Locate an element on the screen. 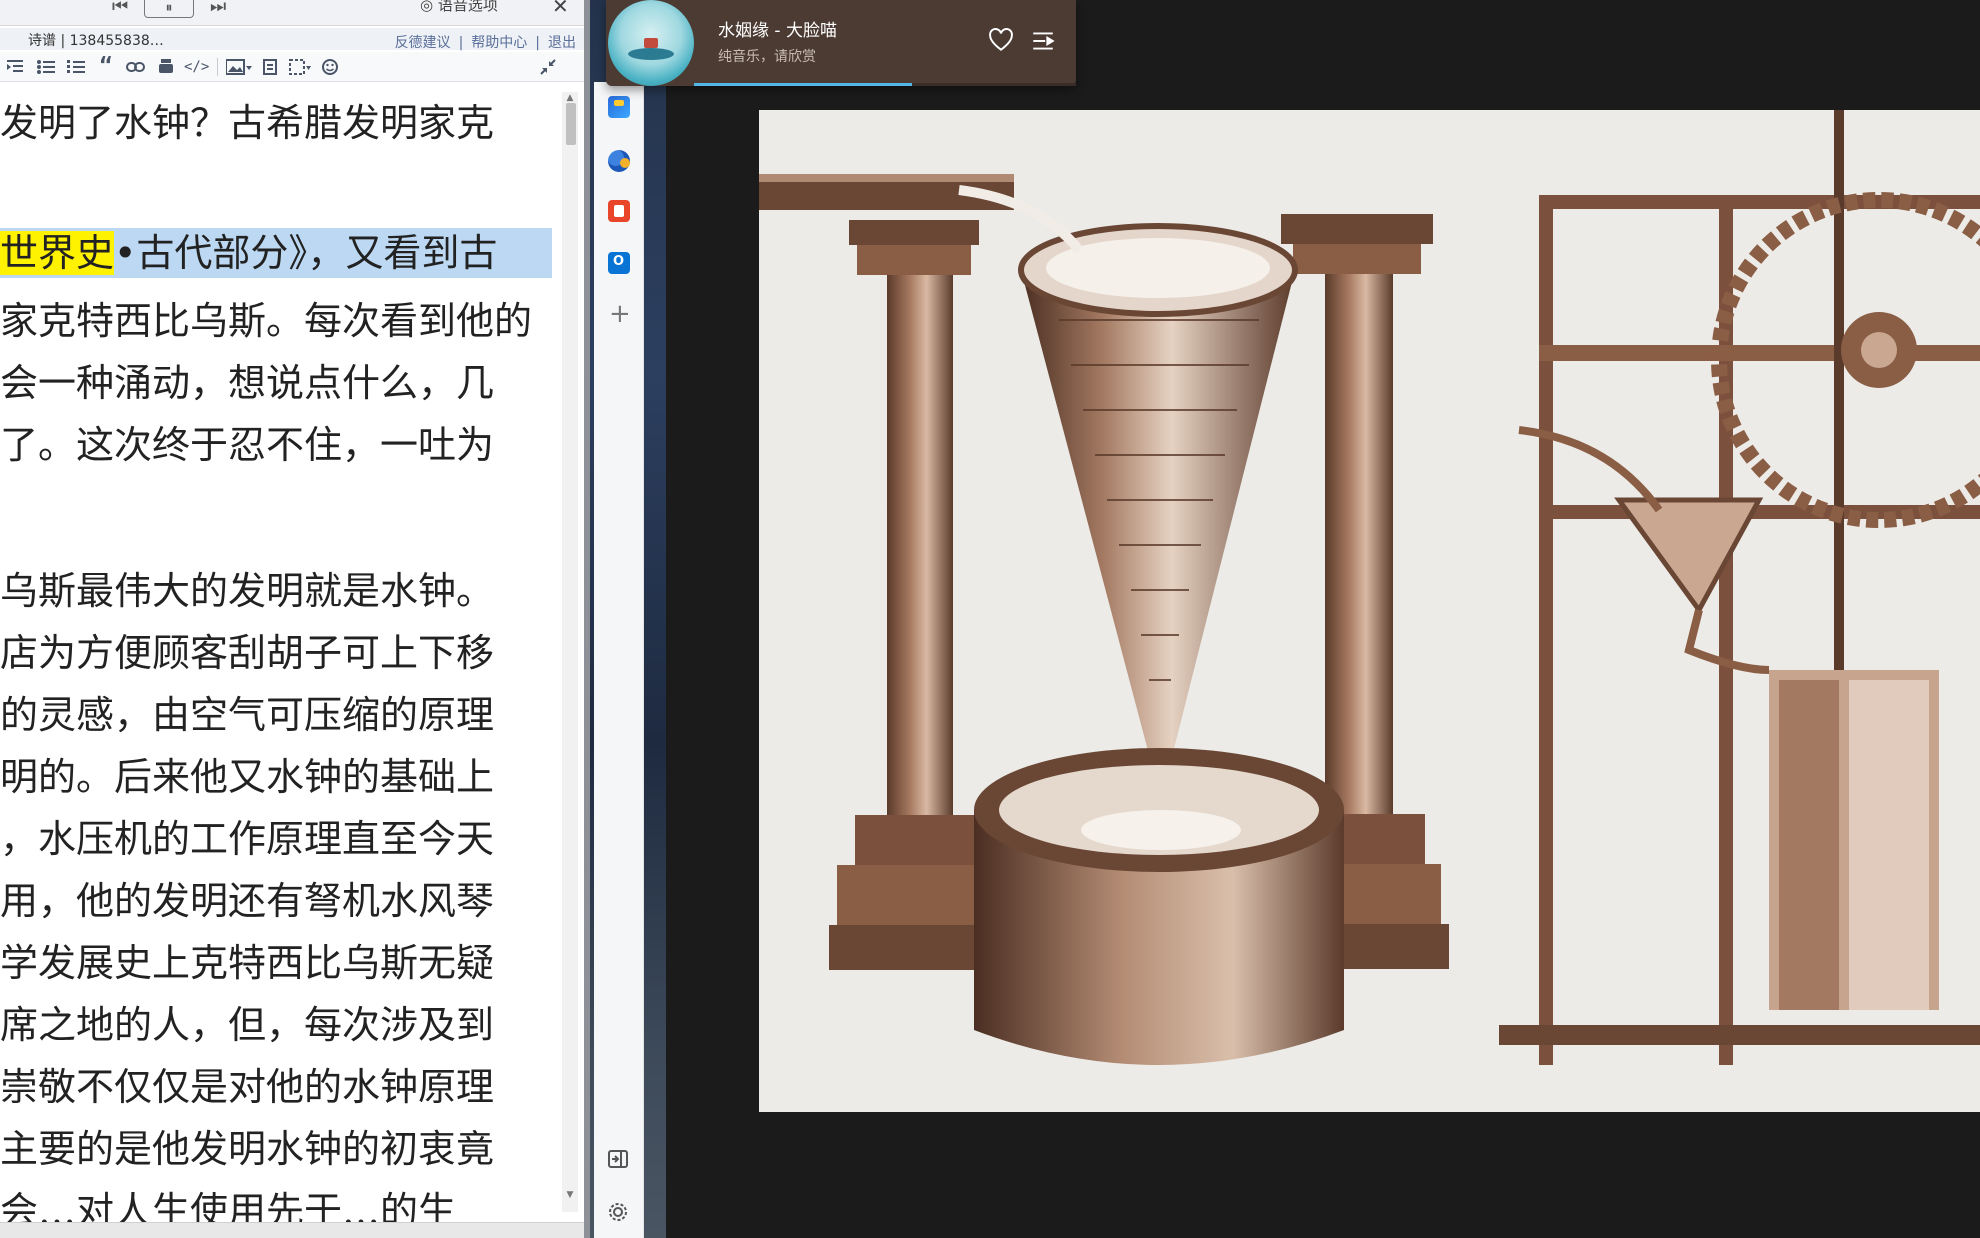 Image resolution: width=1980 pixels, height=1238 pixels. sidebar-toggle-icon is located at coordinates (618, 1161).